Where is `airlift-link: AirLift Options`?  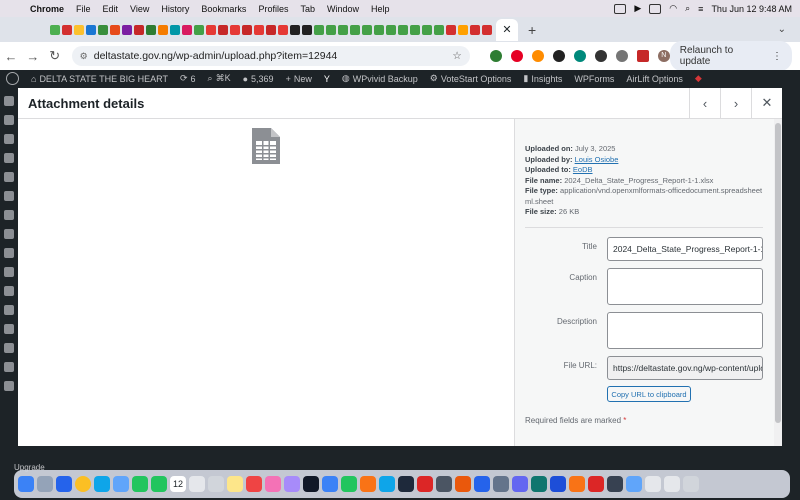
airlift-link: AirLift Options is located at coordinates (654, 79).